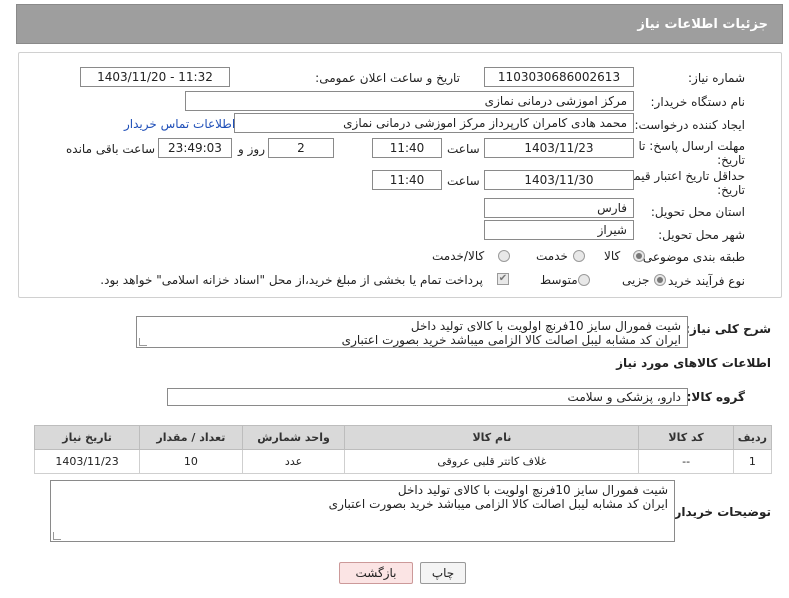 This screenshot has height=598, width=789. What do you see at coordinates (691, 146) in the screenshot?
I see `deadline-label: مهلت ارسال پاسخ: تا` at bounding box center [691, 146].